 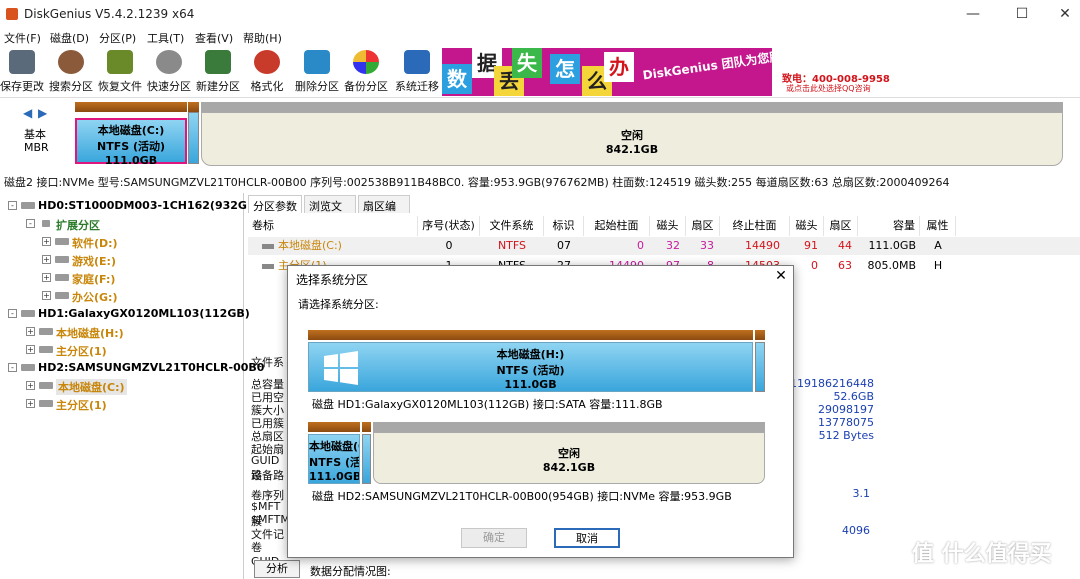 What do you see at coordinates (12, 14) in the screenshot?
I see `app-logo-icon` at bounding box center [12, 14].